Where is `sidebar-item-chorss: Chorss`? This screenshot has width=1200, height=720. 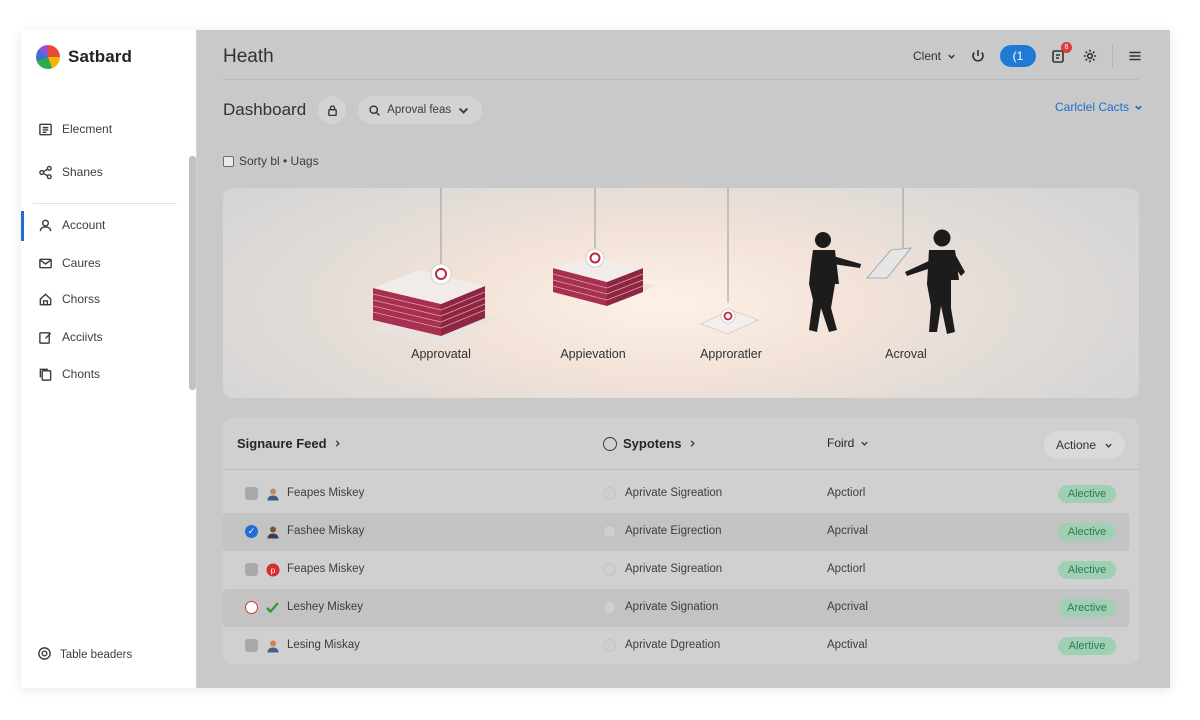
sidebar-item-chorss: Chorss is located at coordinates (68, 299).